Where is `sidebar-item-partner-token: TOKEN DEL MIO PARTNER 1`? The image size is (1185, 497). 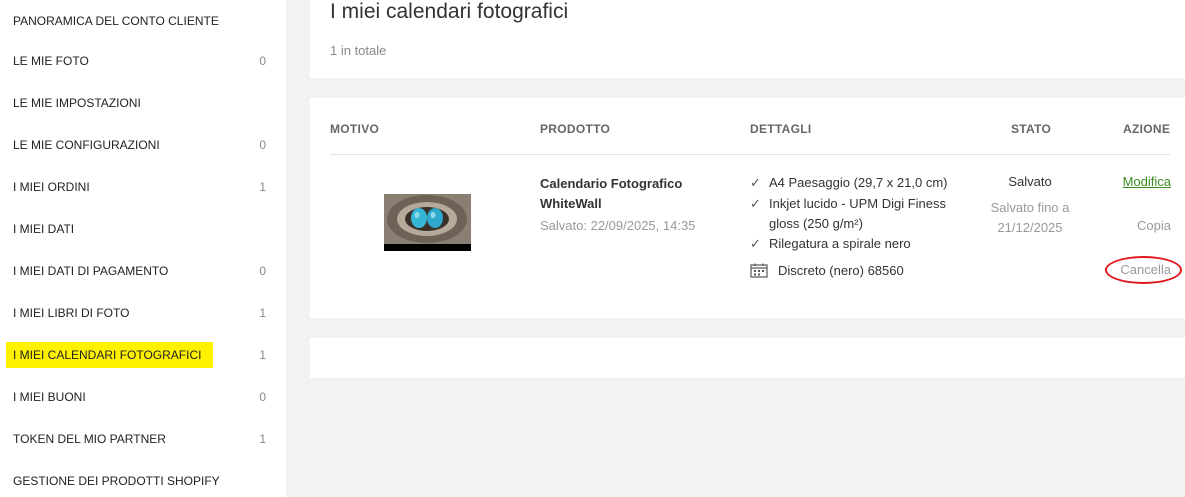
sidebar-item-partner-token: TOKEN DEL MIO PARTNER 1 is located at coordinates (143, 439).